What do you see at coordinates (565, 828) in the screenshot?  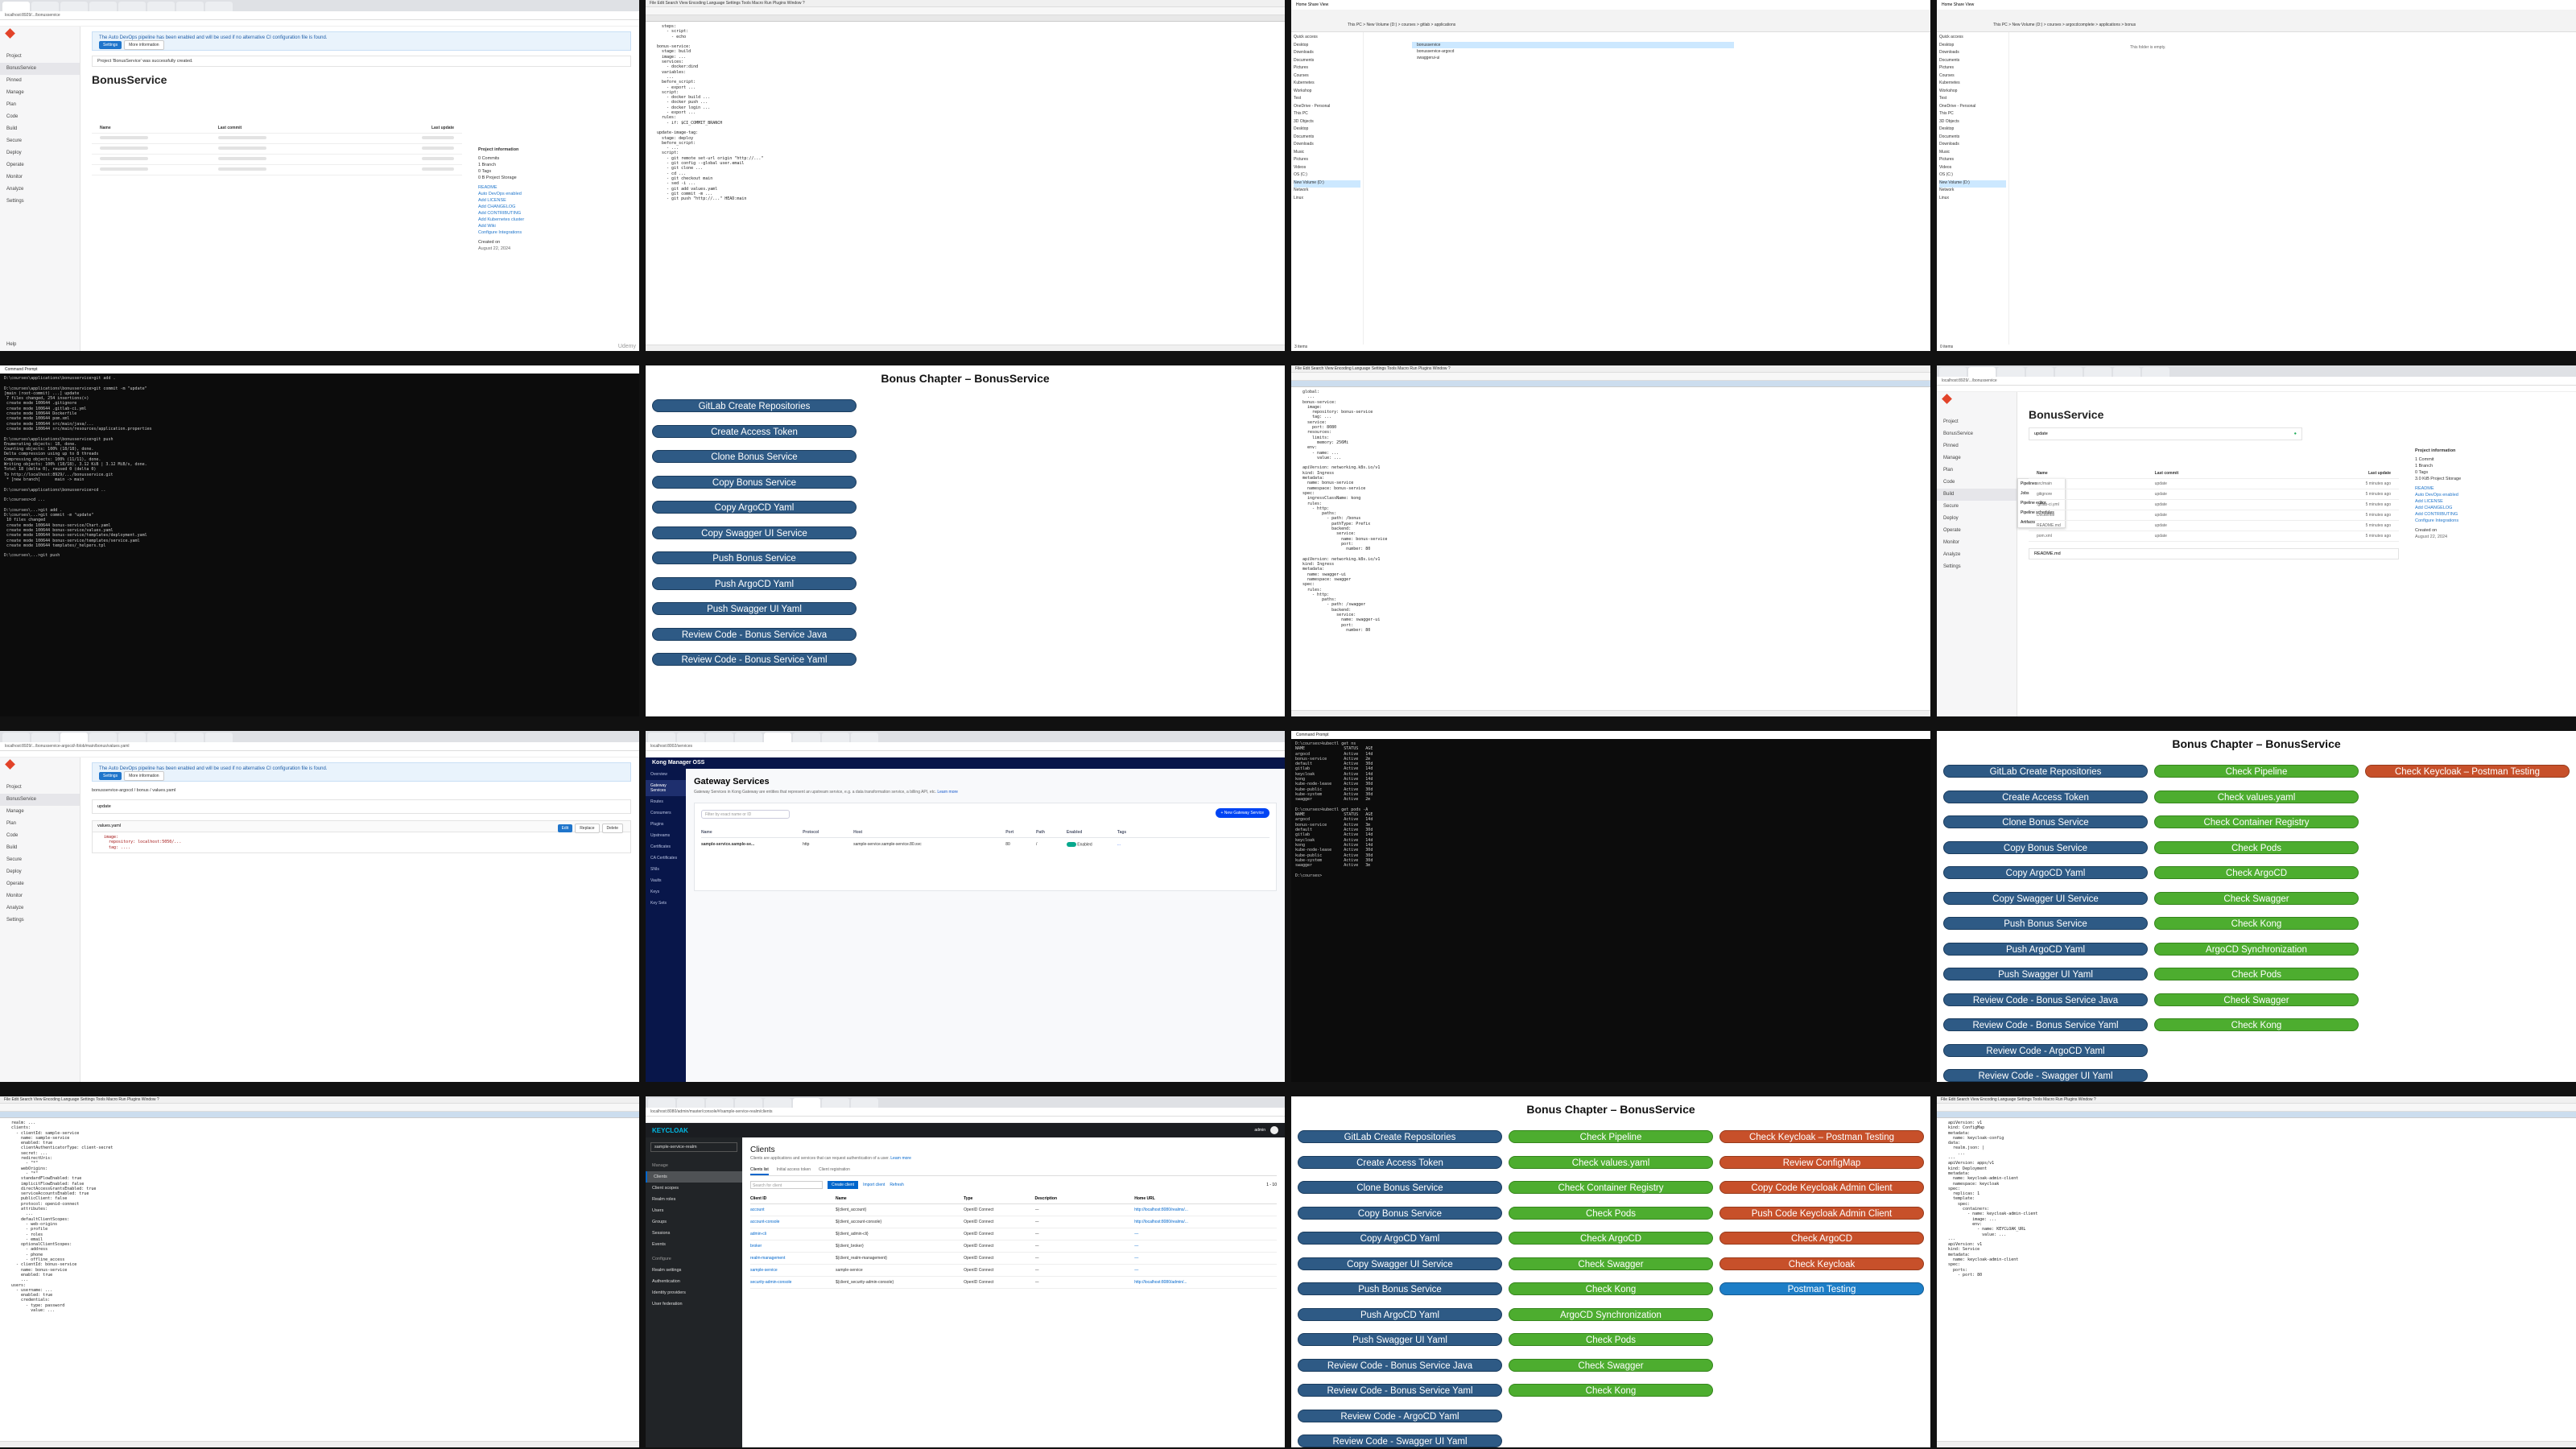 I see `edit-button: Edit` at bounding box center [565, 828].